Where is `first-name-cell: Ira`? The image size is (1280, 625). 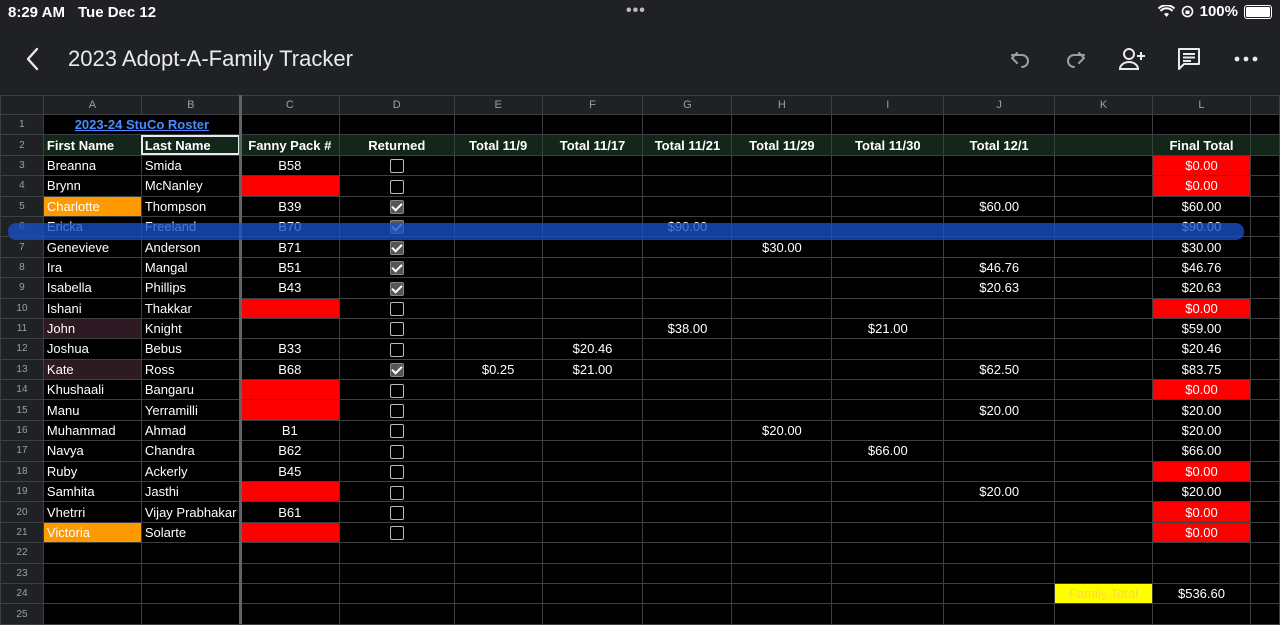 first-name-cell: Ira is located at coordinates (92, 267).